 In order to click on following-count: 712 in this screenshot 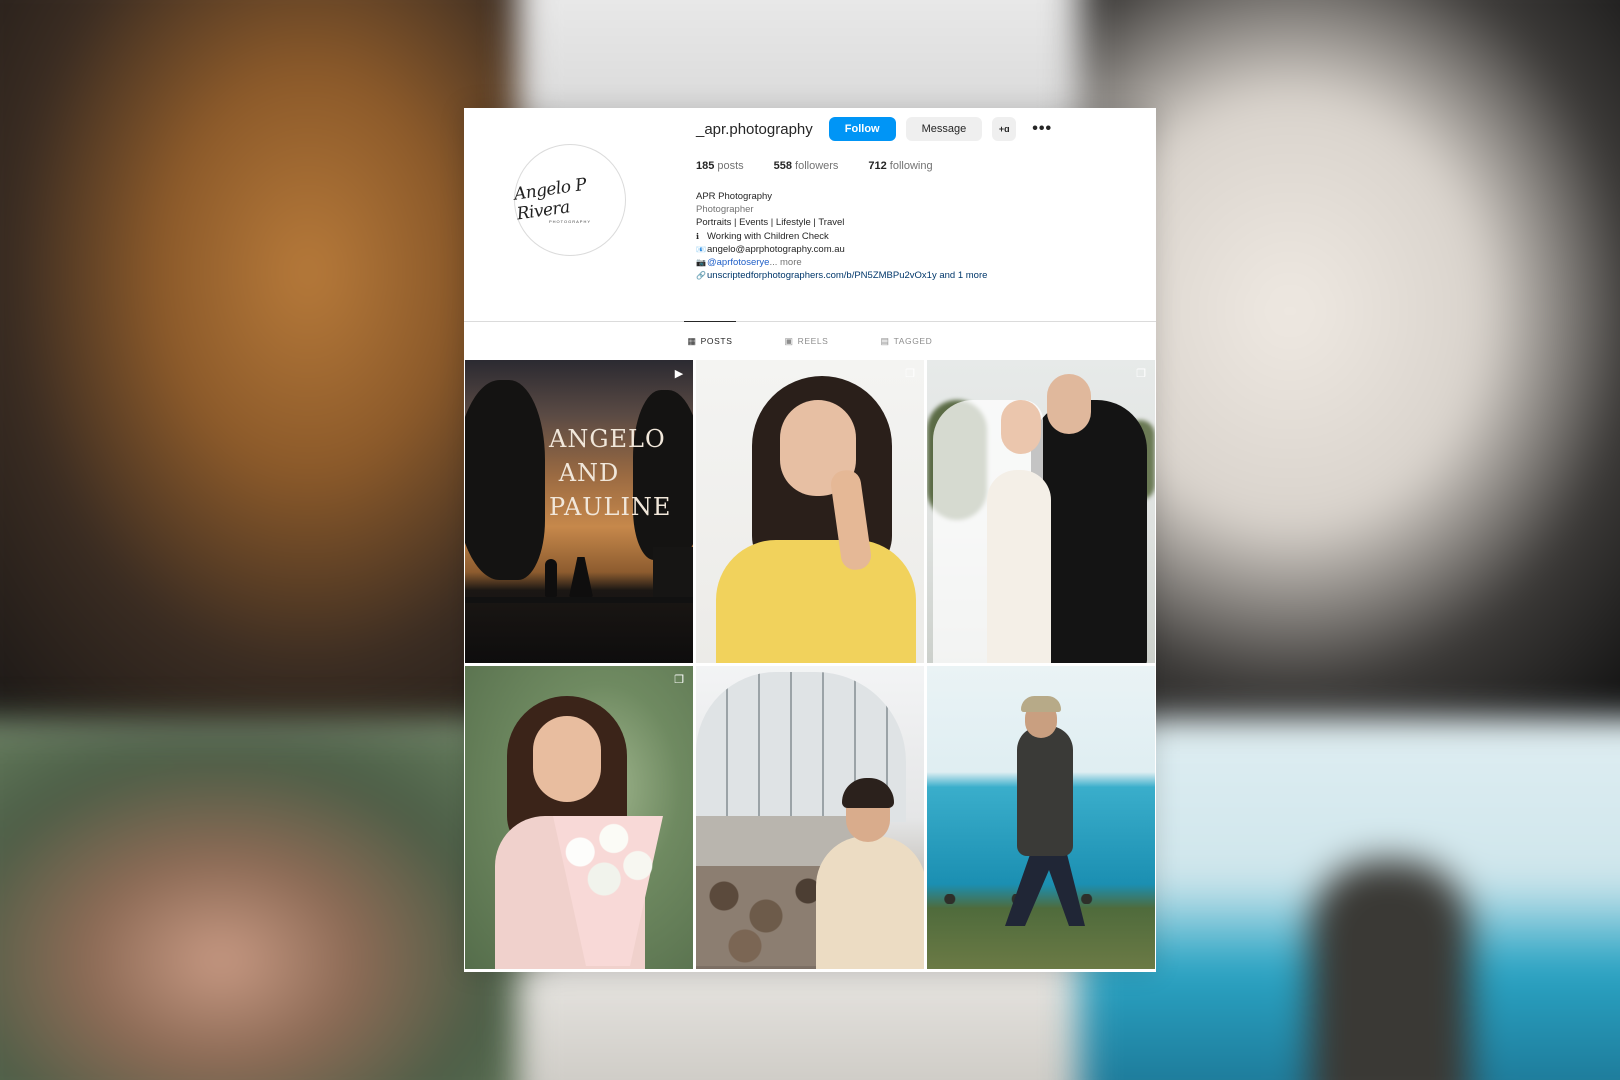, I will do `click(877, 166)`.